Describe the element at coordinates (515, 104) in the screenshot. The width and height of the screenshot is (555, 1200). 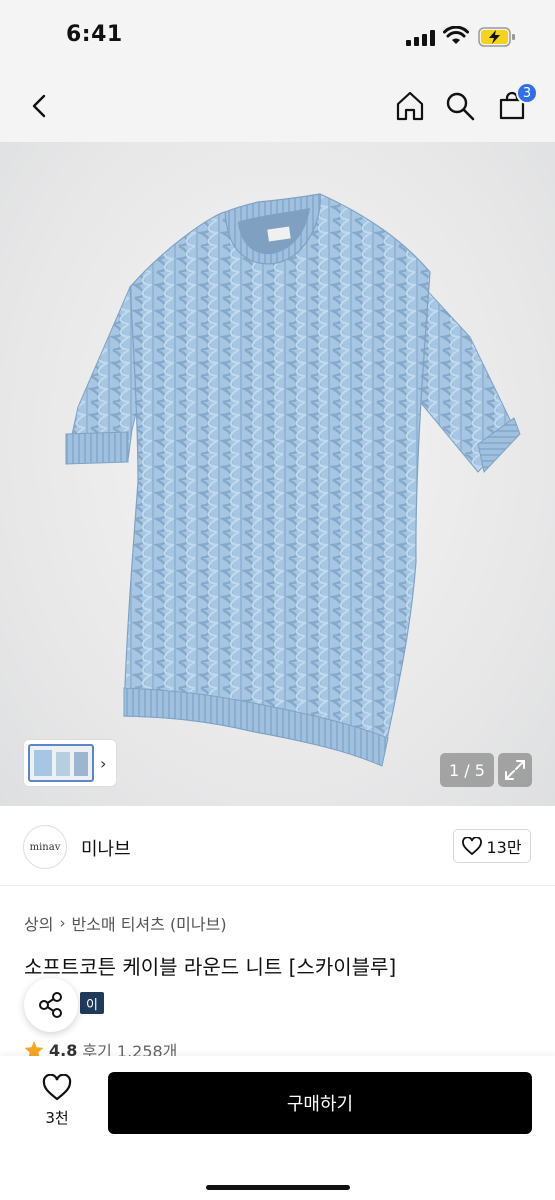
I see `cart-button: 3` at that location.